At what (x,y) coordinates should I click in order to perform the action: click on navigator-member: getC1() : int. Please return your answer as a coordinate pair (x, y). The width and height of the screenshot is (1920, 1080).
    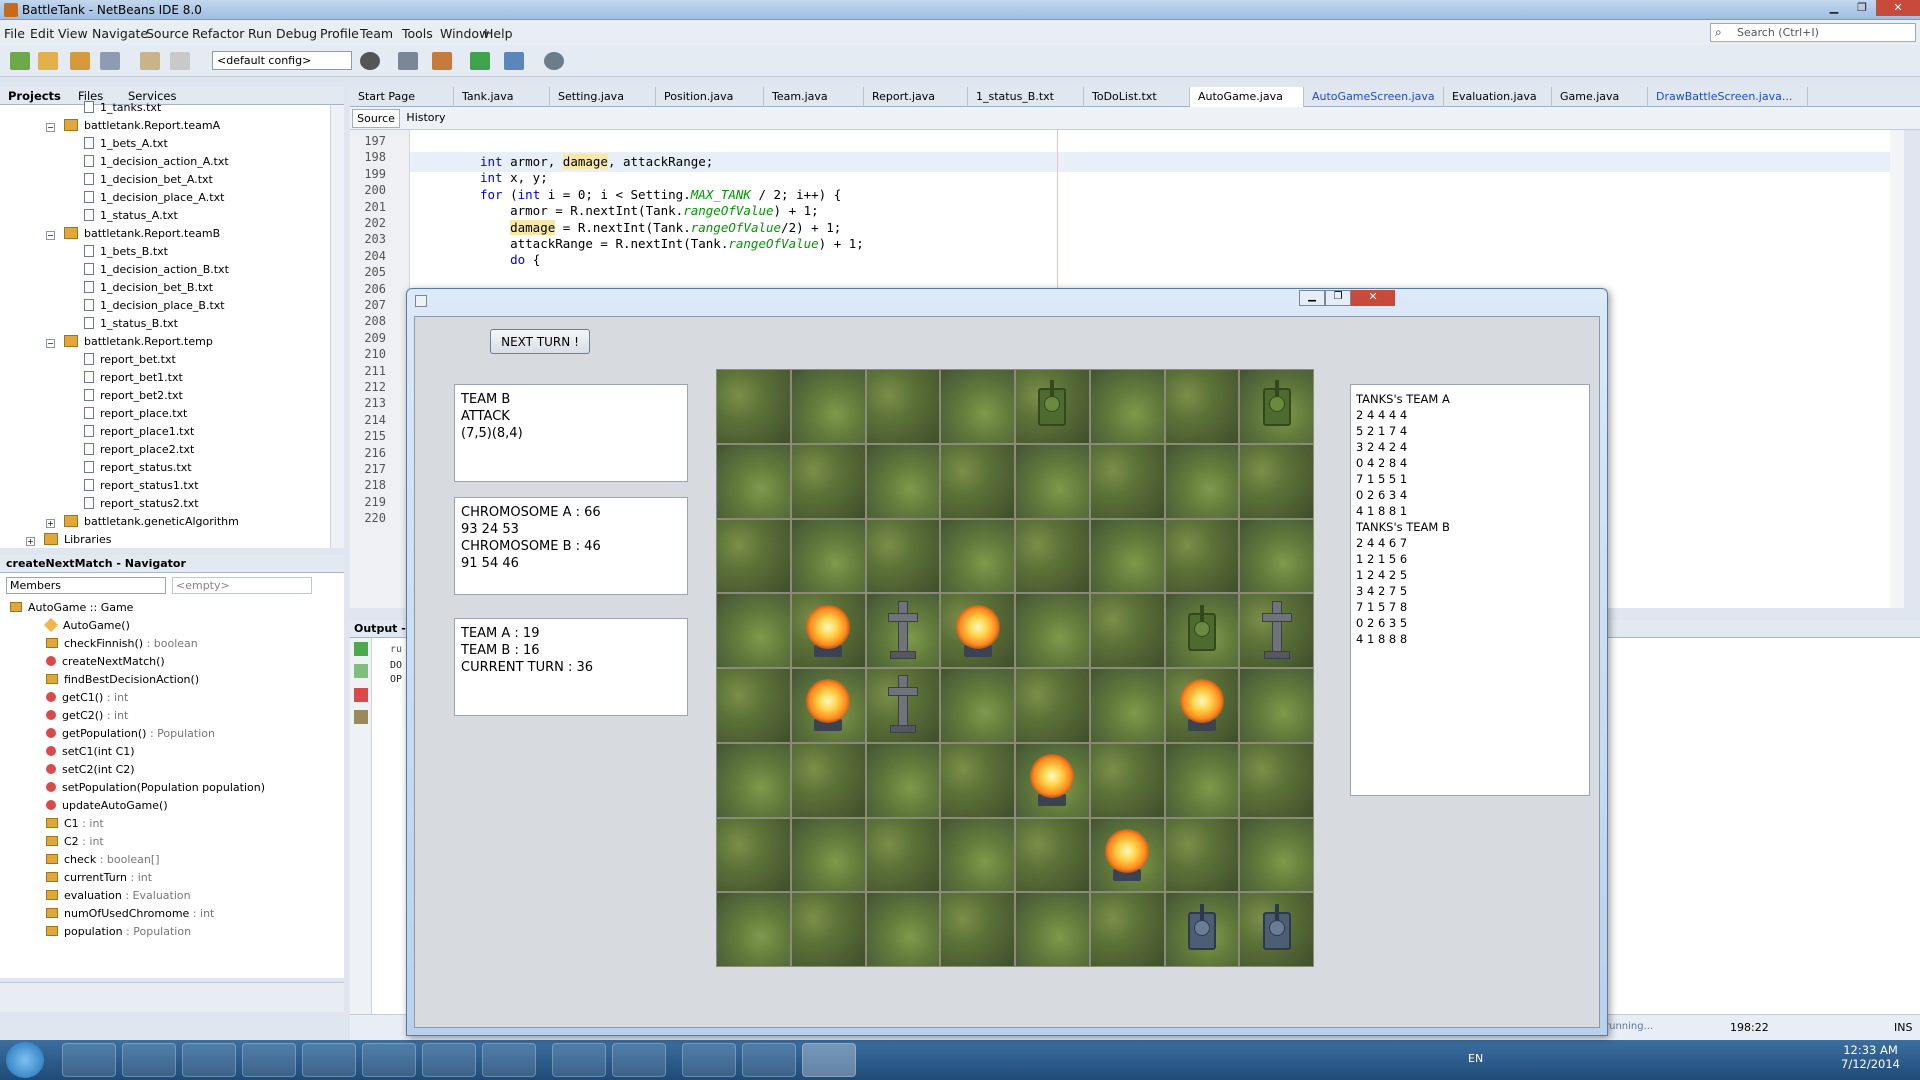
    Looking at the image, I should click on (87, 697).